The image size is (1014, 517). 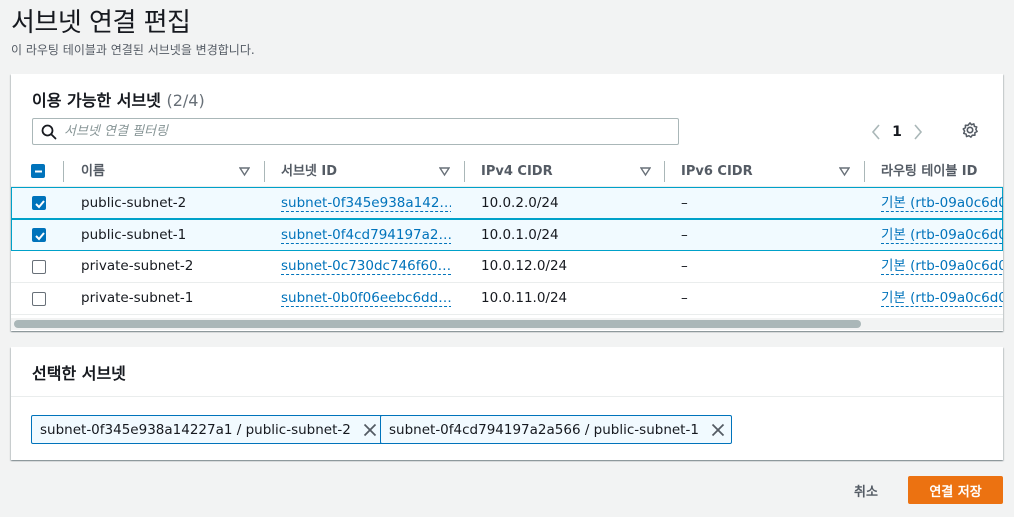 I want to click on filter-box, so click(x=355, y=131).